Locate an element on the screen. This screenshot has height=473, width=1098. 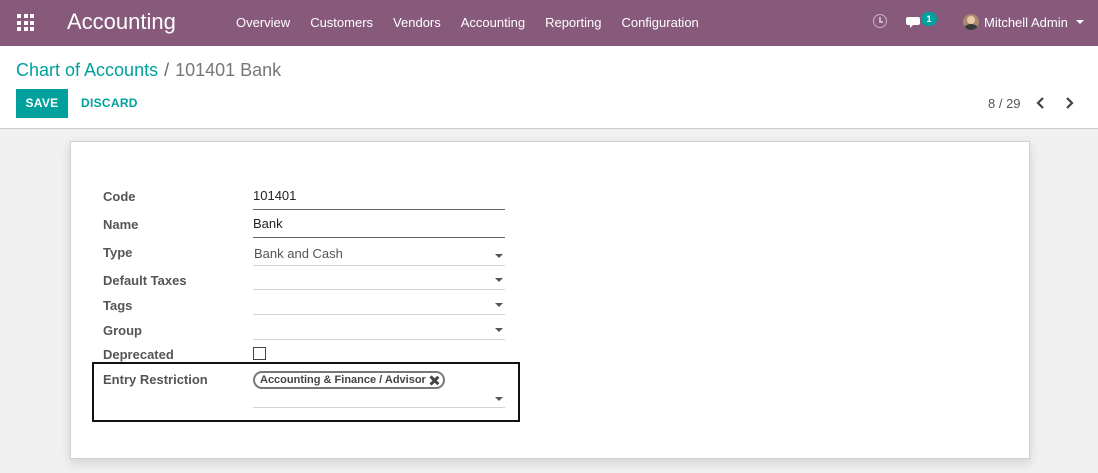
app-brand: Accounting is located at coordinates (121, 22).